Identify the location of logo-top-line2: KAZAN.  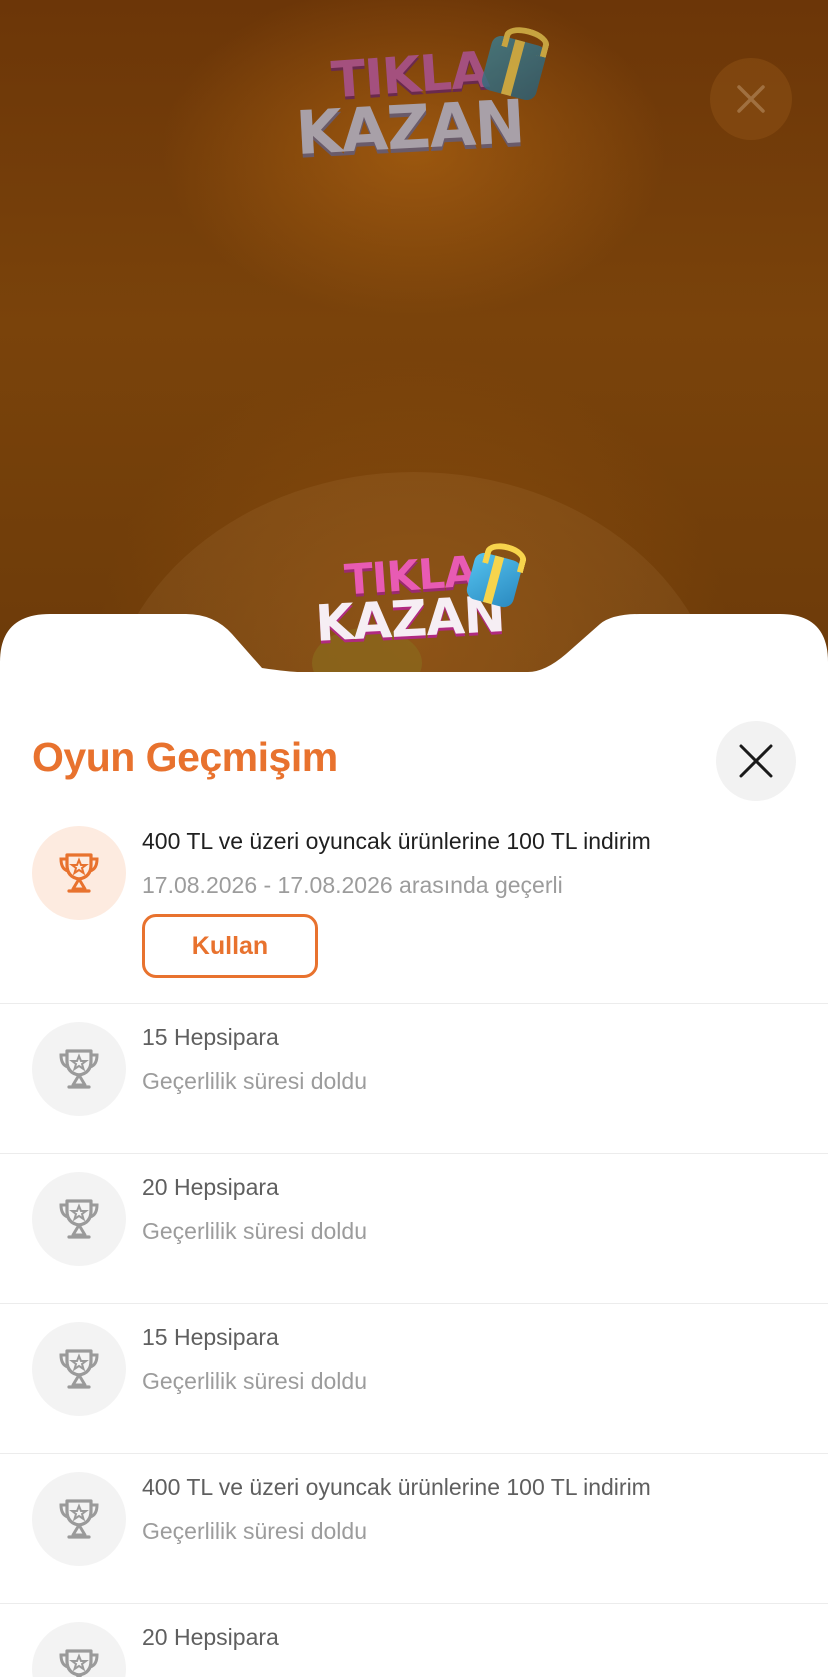
(410, 127).